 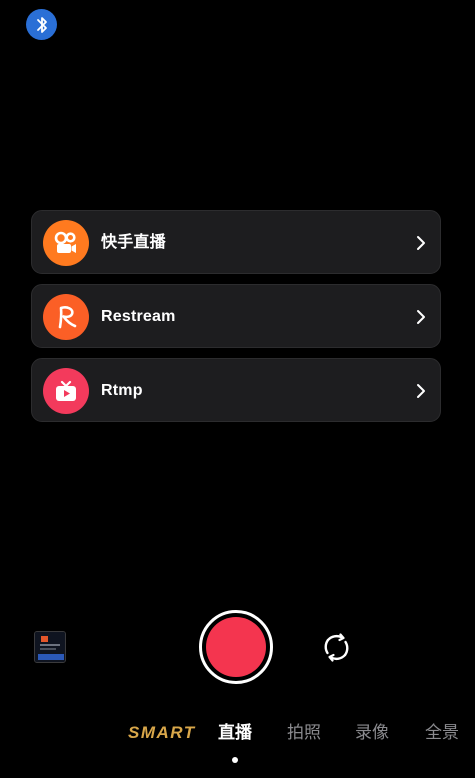 What do you see at coordinates (442, 733) in the screenshot?
I see `mode-panorama: 全景` at bounding box center [442, 733].